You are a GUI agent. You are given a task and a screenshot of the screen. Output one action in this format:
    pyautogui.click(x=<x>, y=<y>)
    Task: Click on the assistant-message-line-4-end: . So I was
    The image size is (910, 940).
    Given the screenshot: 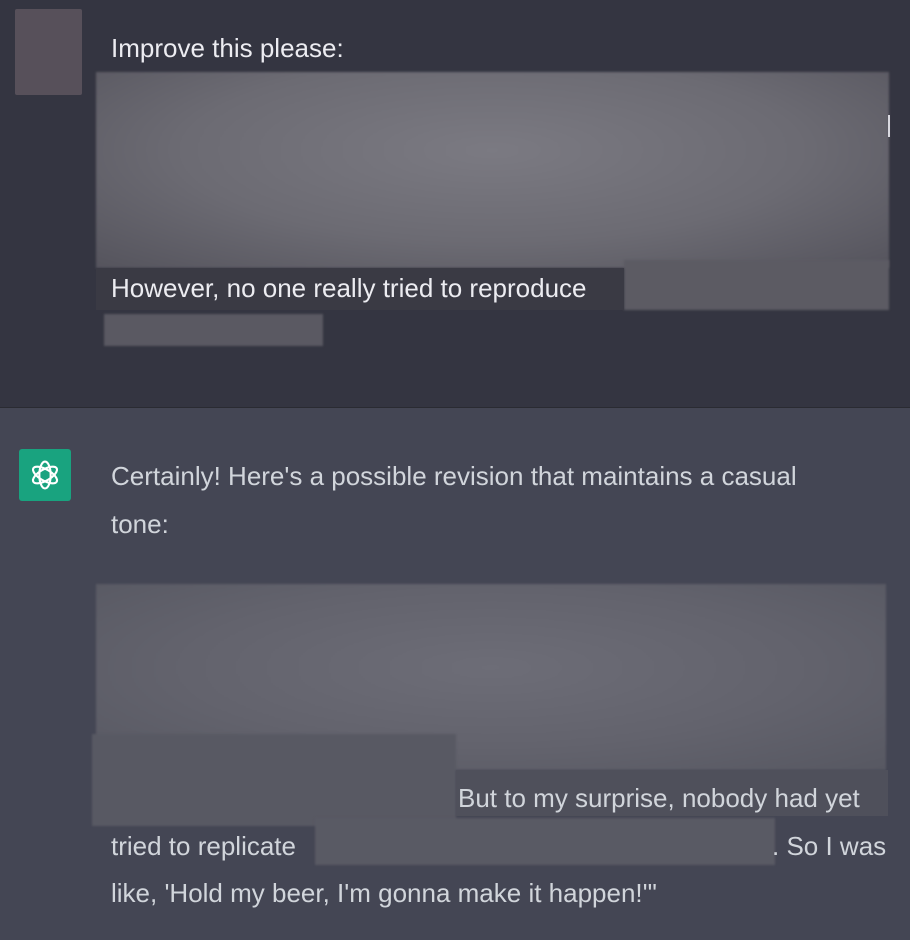 What is the action you would take?
    pyautogui.click(x=829, y=846)
    